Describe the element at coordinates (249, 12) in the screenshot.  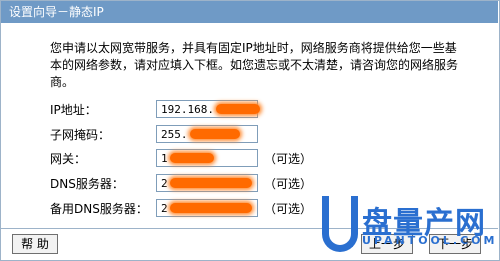
I see `wizard-title: 设置向导－静态IP` at that location.